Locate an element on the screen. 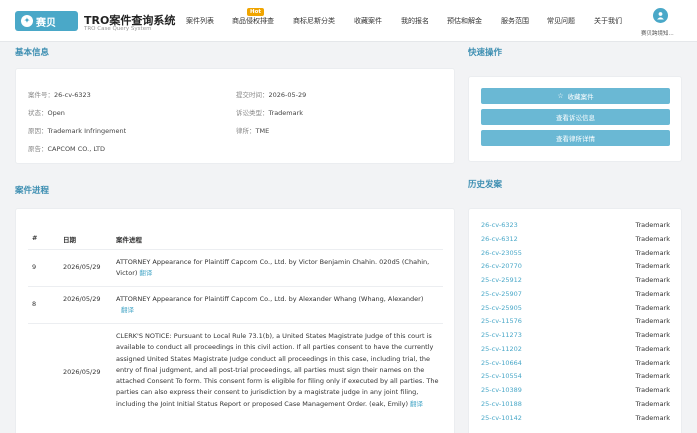 The image size is (697, 433). logo: ✦ 赛贝 is located at coordinates (46, 21).